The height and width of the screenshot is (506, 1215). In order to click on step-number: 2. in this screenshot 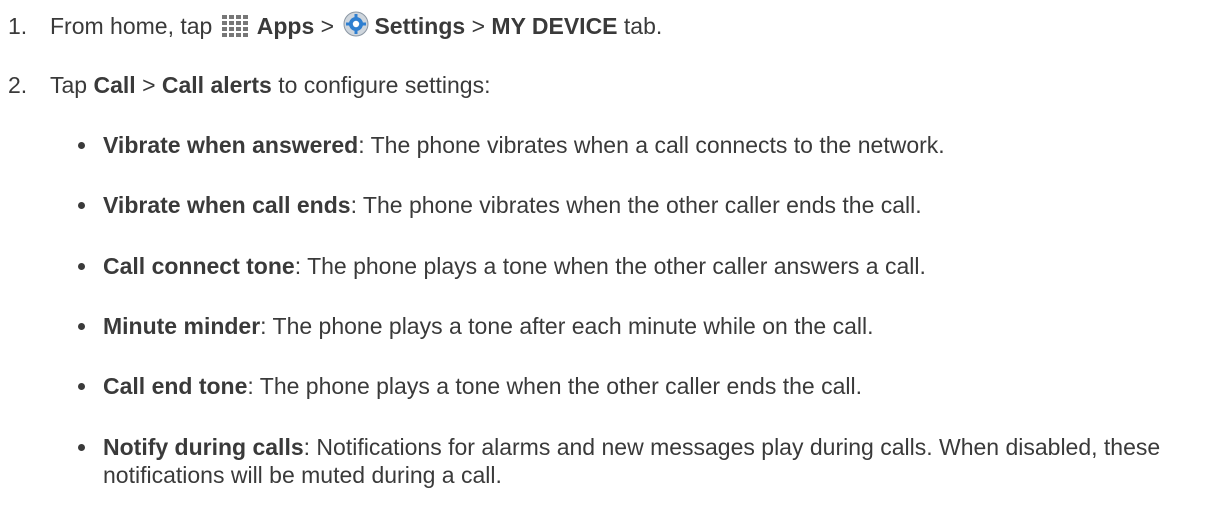, I will do `click(18, 85)`.